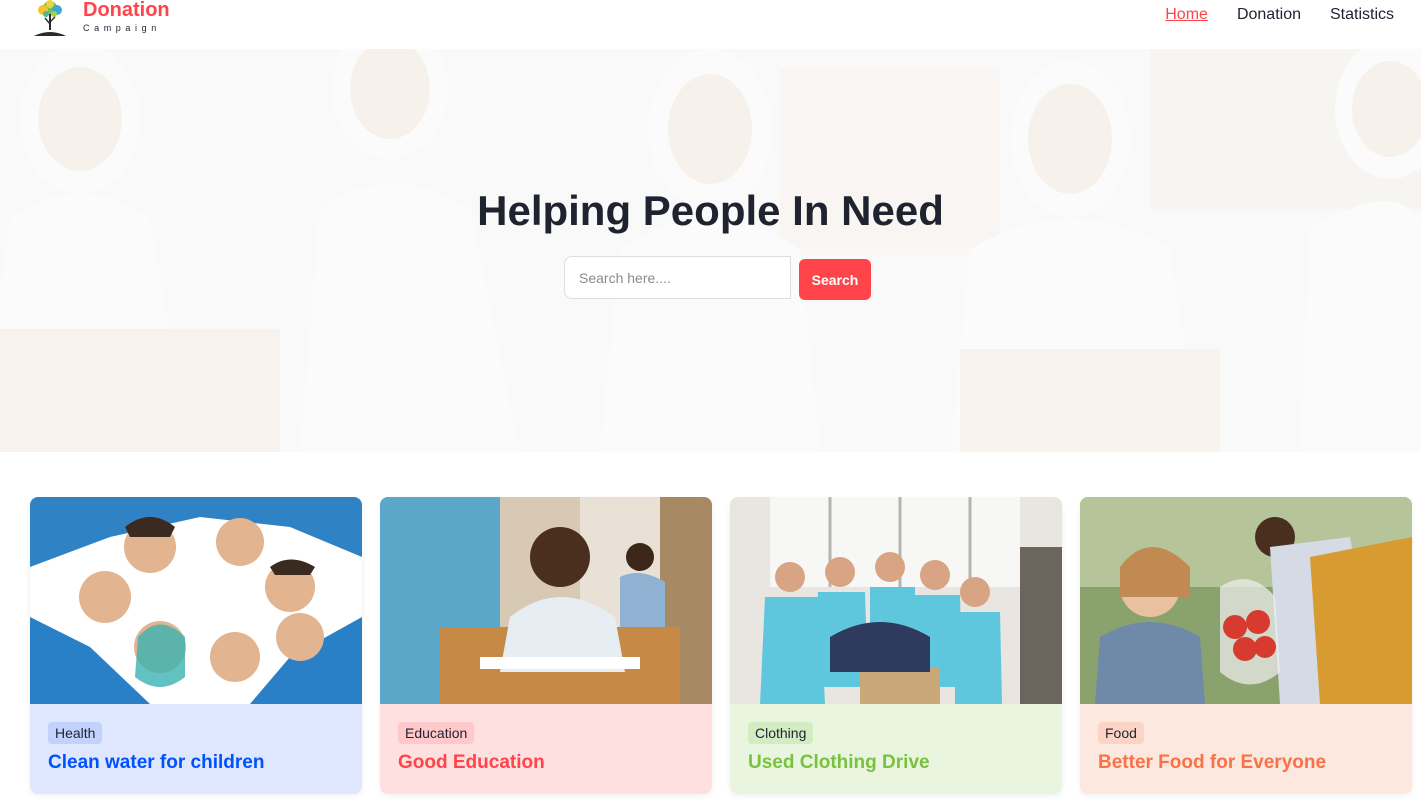  I want to click on card-title: Better Food for Everyone, so click(1212, 762).